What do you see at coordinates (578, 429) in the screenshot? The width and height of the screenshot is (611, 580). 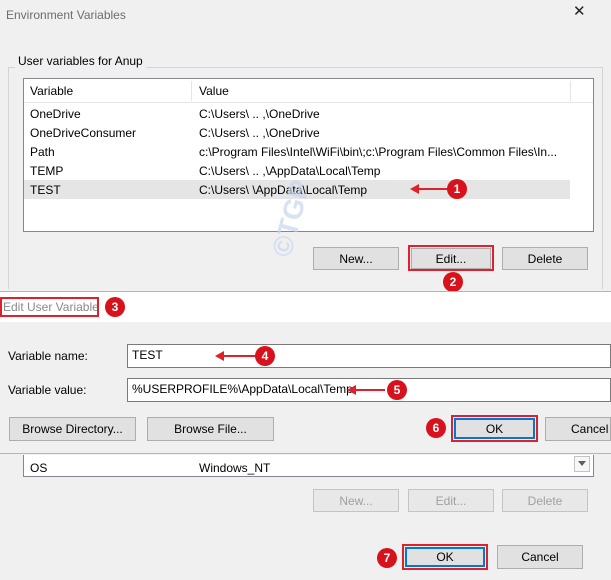 I see `dialog-cancel-button: Cancel` at bounding box center [578, 429].